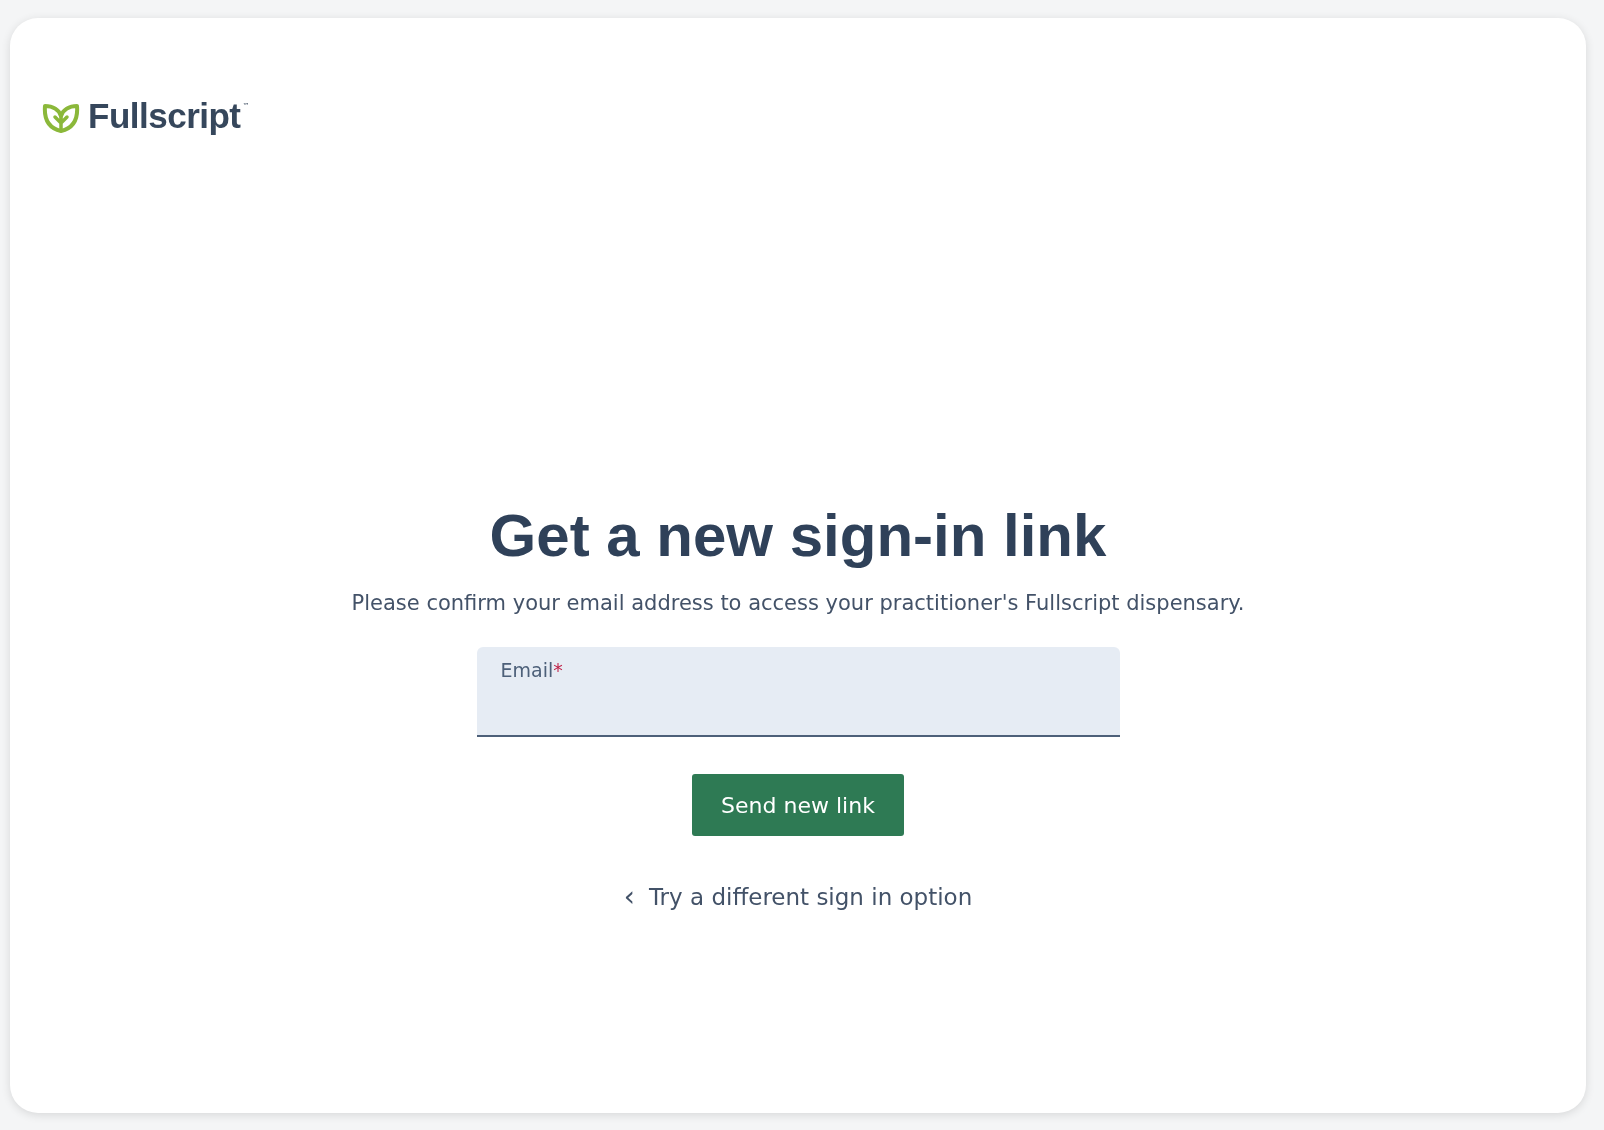 The image size is (1604, 1130). I want to click on logo-wordmark: Fullscript, so click(164, 116).